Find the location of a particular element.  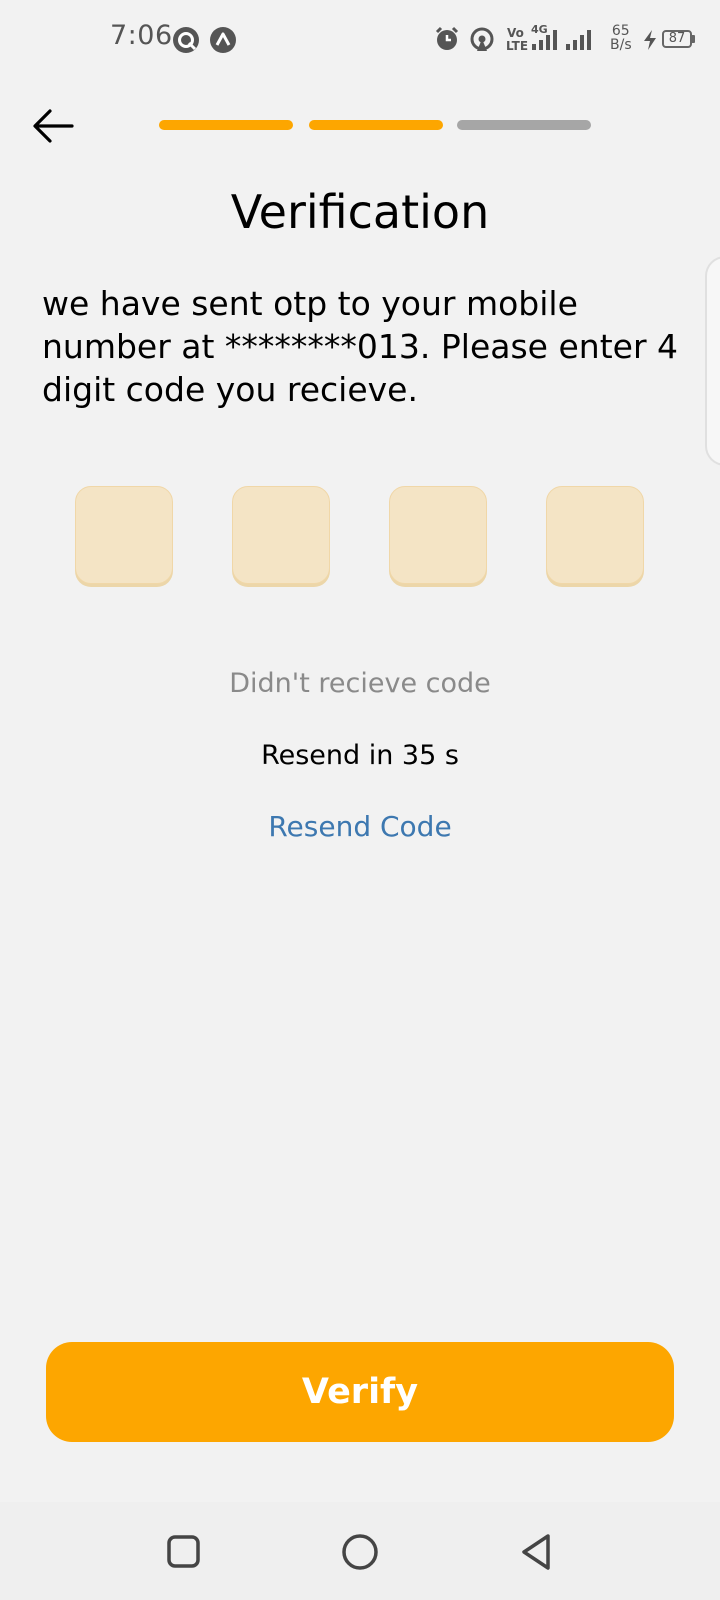

resend-code-link: Resend Code is located at coordinates (360, 826).